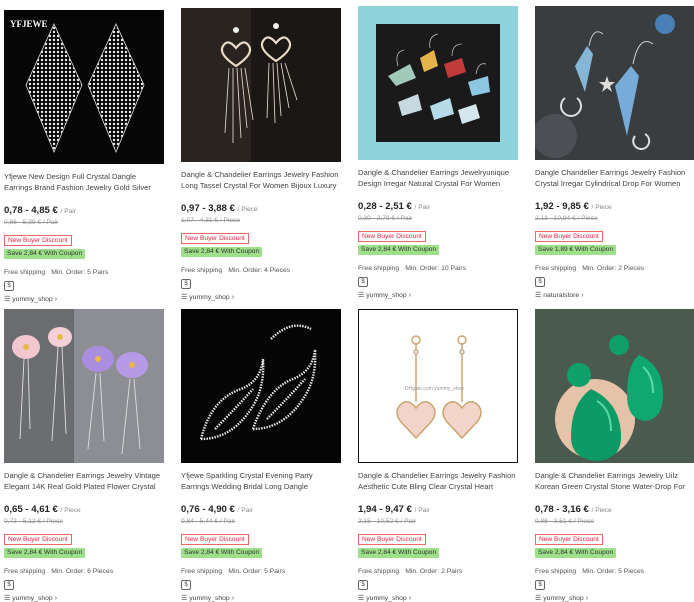 This screenshot has width=694, height=602. Describe the element at coordinates (385, 206) in the screenshot. I see `price-range: 0,28 - 2,51 €` at that location.